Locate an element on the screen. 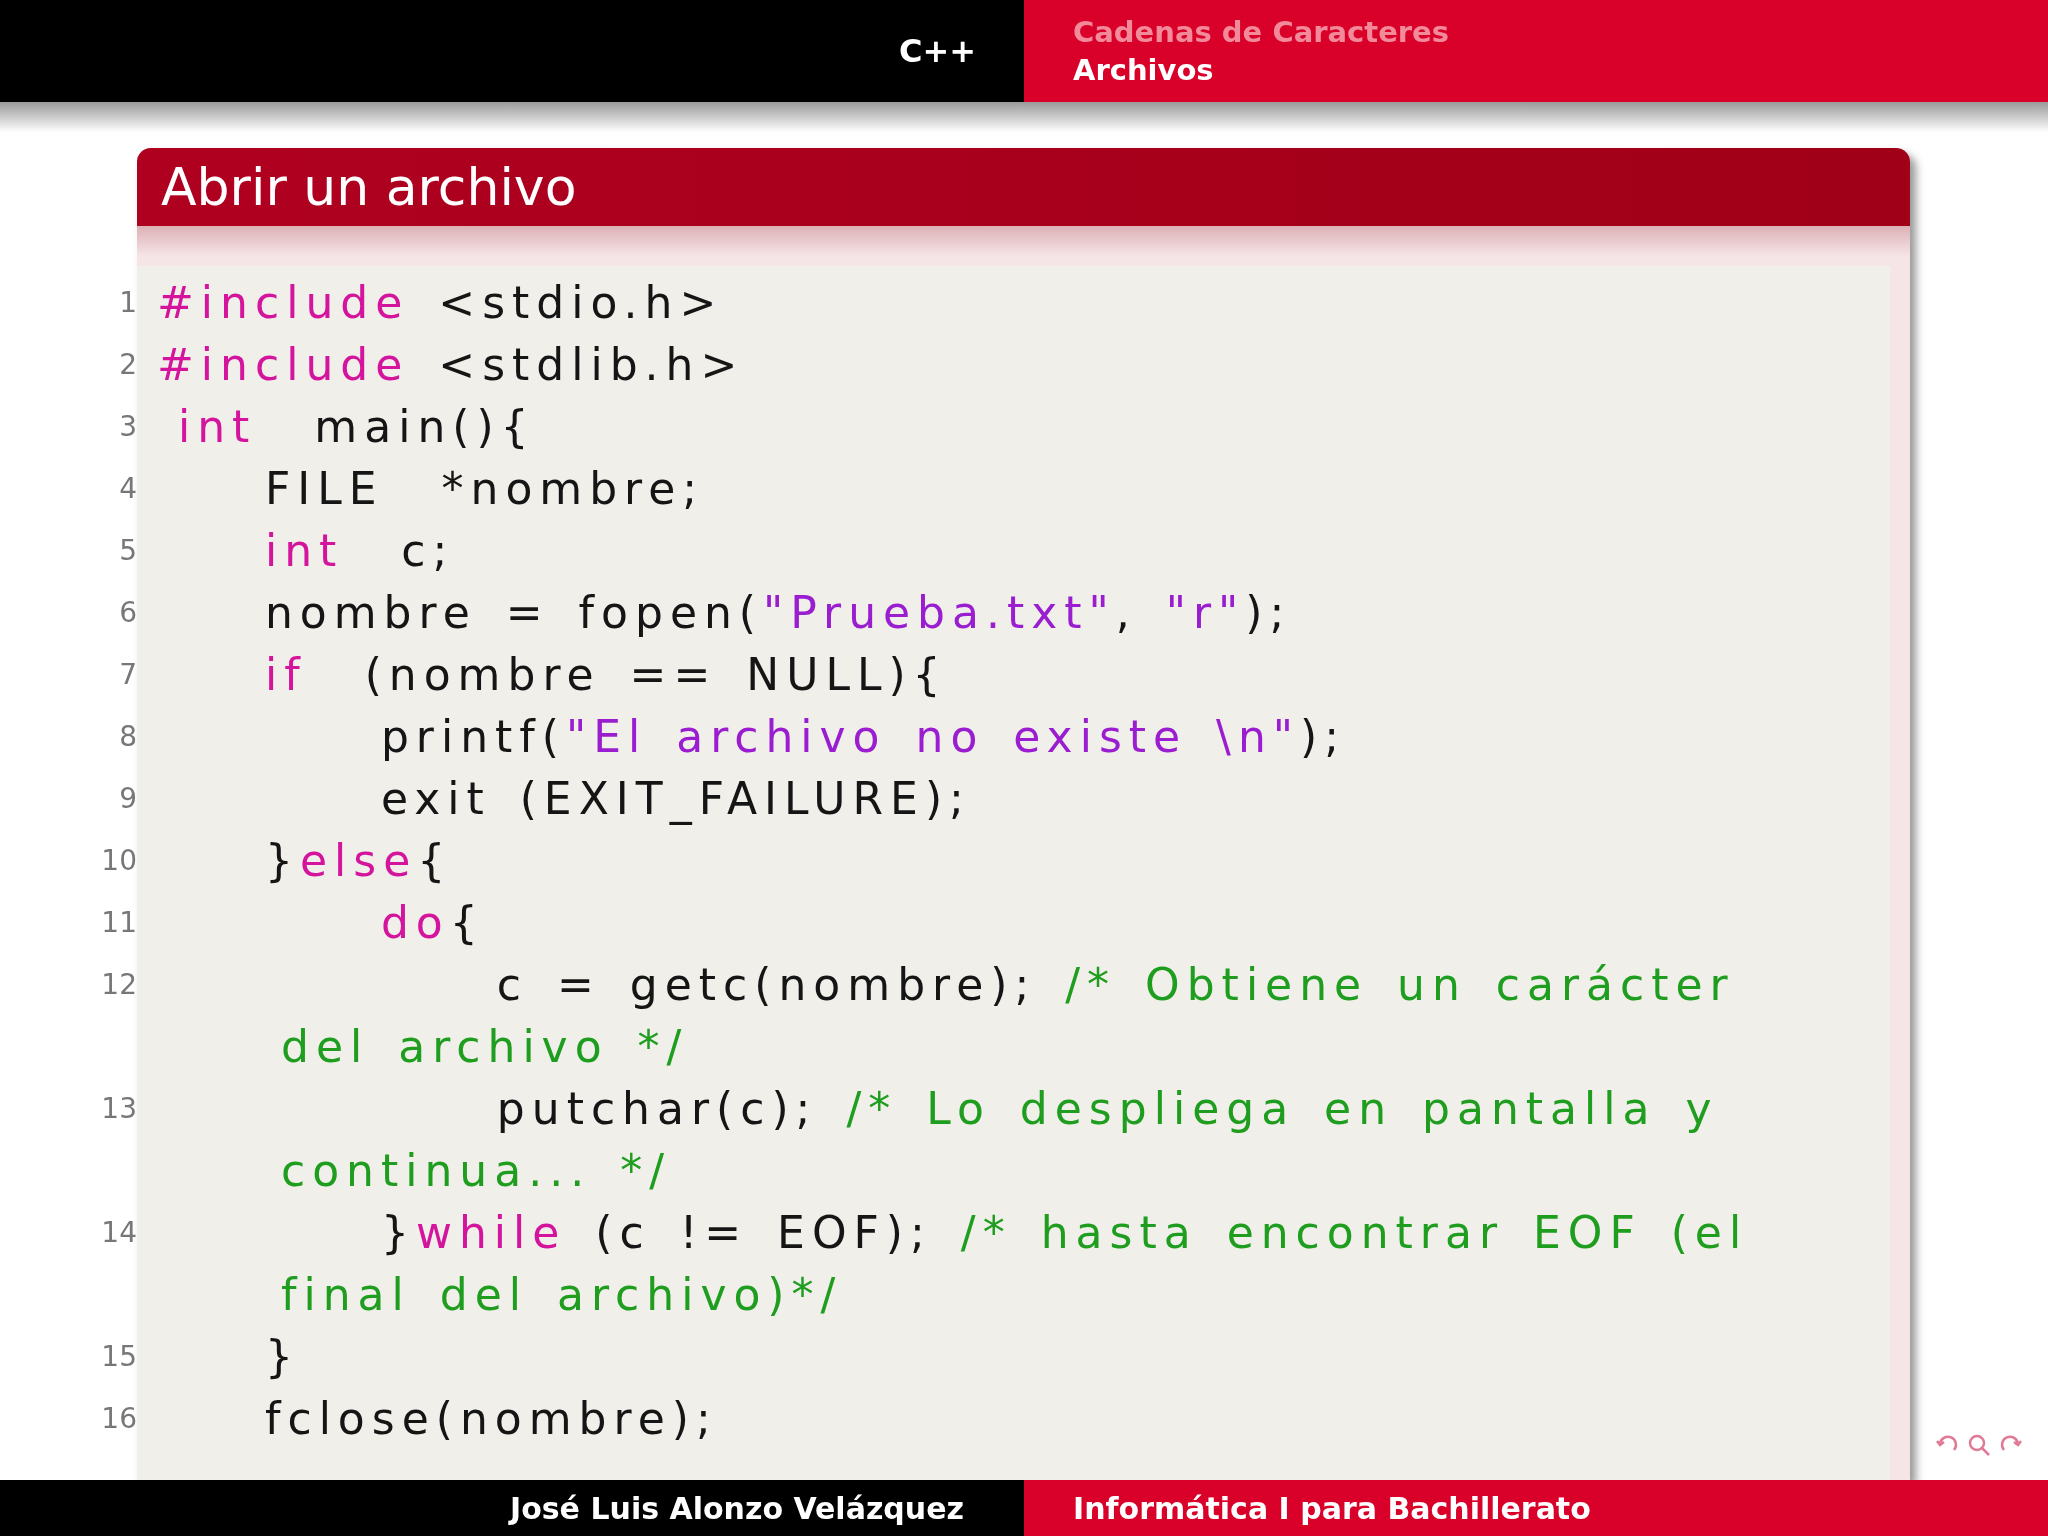  line-number: 2 is located at coordinates (127, 365).